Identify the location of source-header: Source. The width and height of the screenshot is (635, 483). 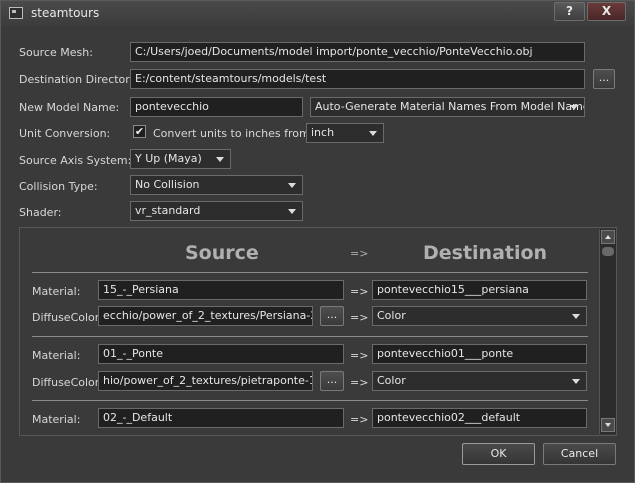
(222, 253).